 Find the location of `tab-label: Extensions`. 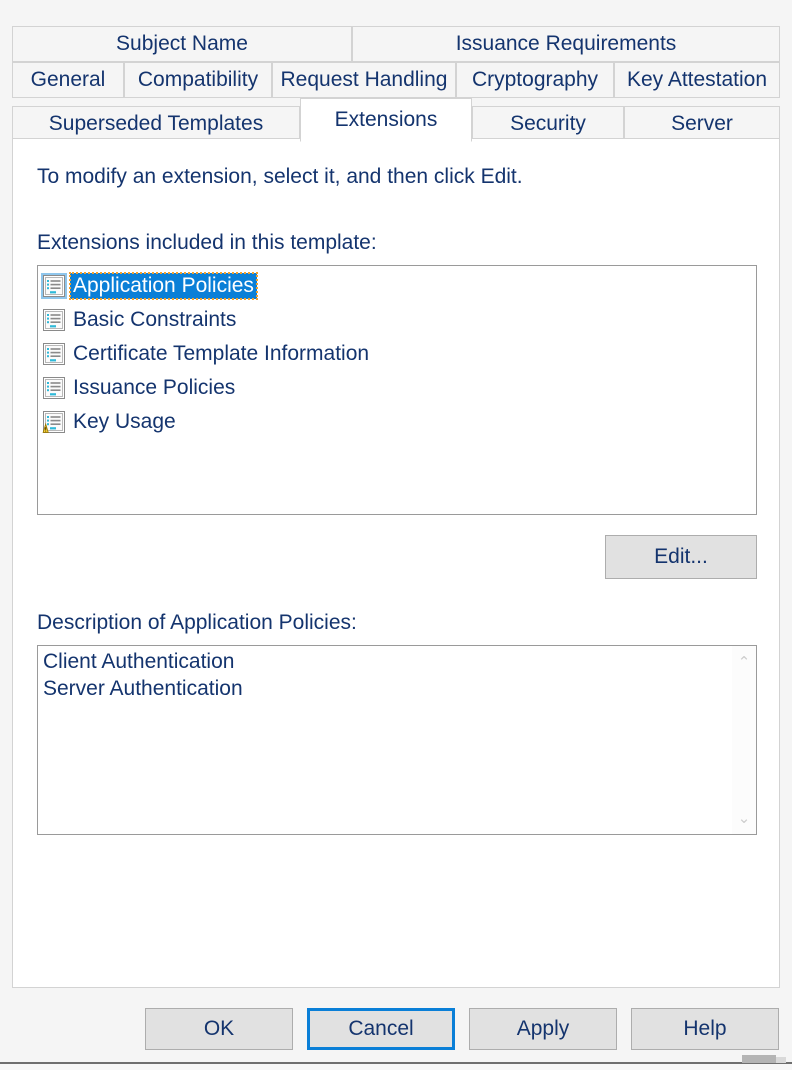

tab-label: Extensions is located at coordinates (386, 119).